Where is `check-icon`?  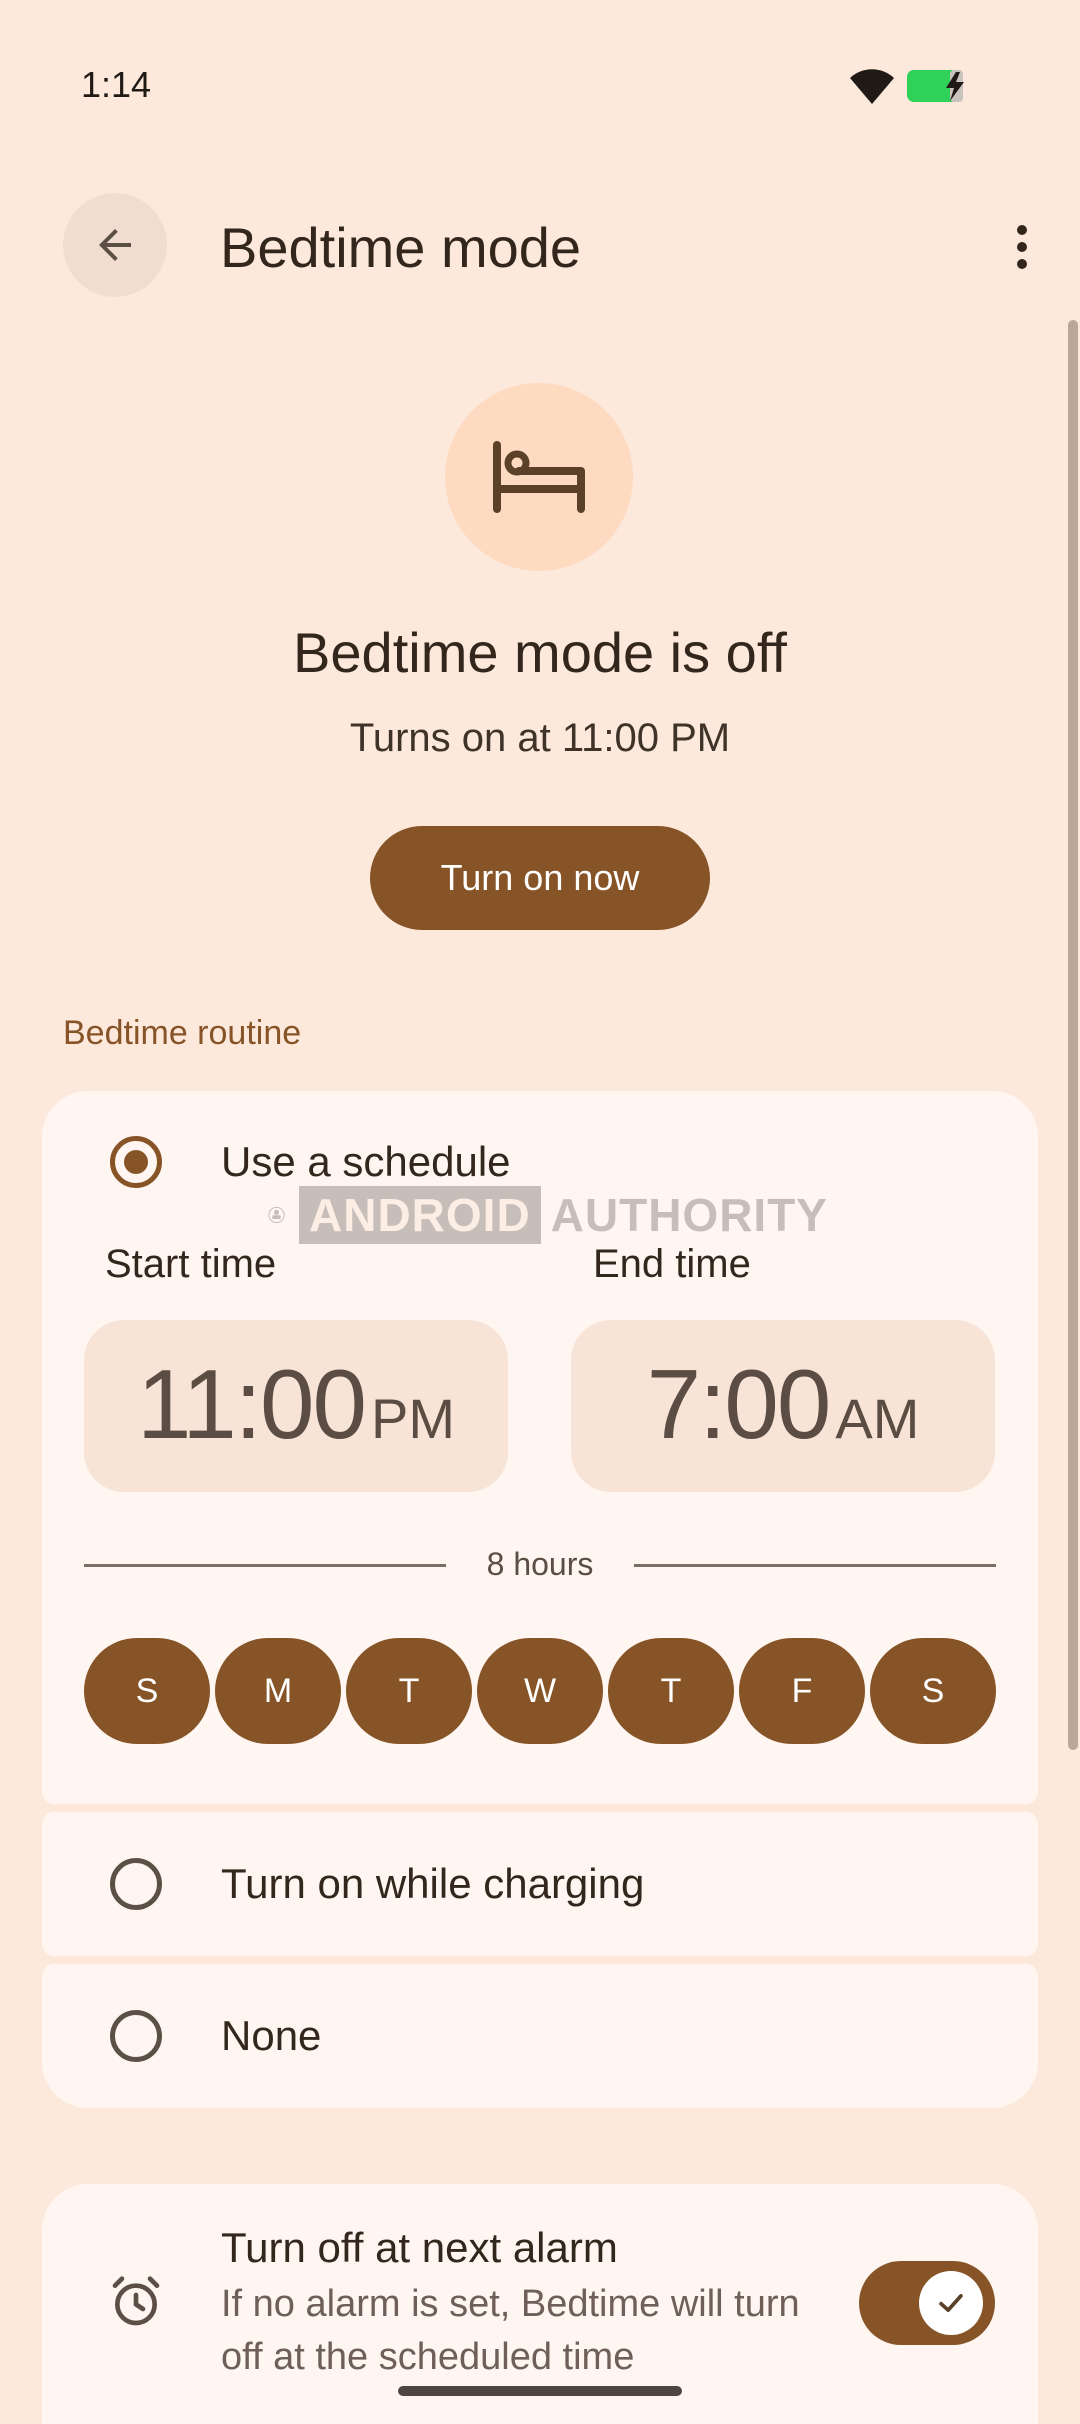 check-icon is located at coordinates (951, 2303).